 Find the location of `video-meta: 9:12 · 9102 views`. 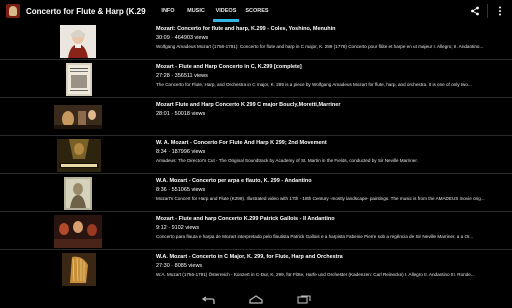

video-meta: 9:12 · 9102 views is located at coordinates (178, 228).